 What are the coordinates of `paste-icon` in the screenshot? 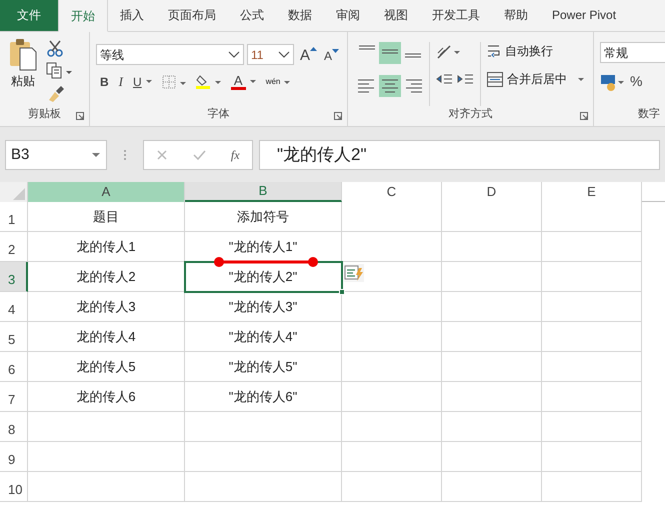 It's located at (23, 55).